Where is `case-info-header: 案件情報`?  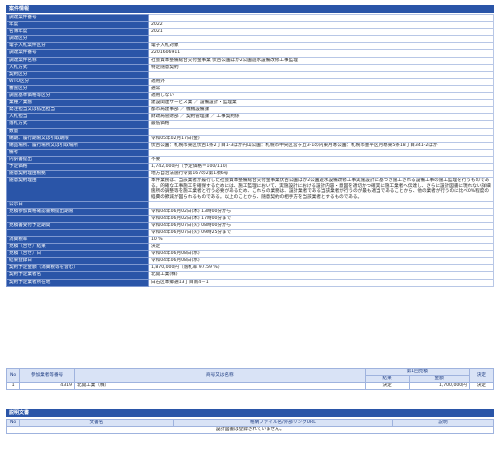
case-info-header: 案件情報 is located at coordinates (250, 9).